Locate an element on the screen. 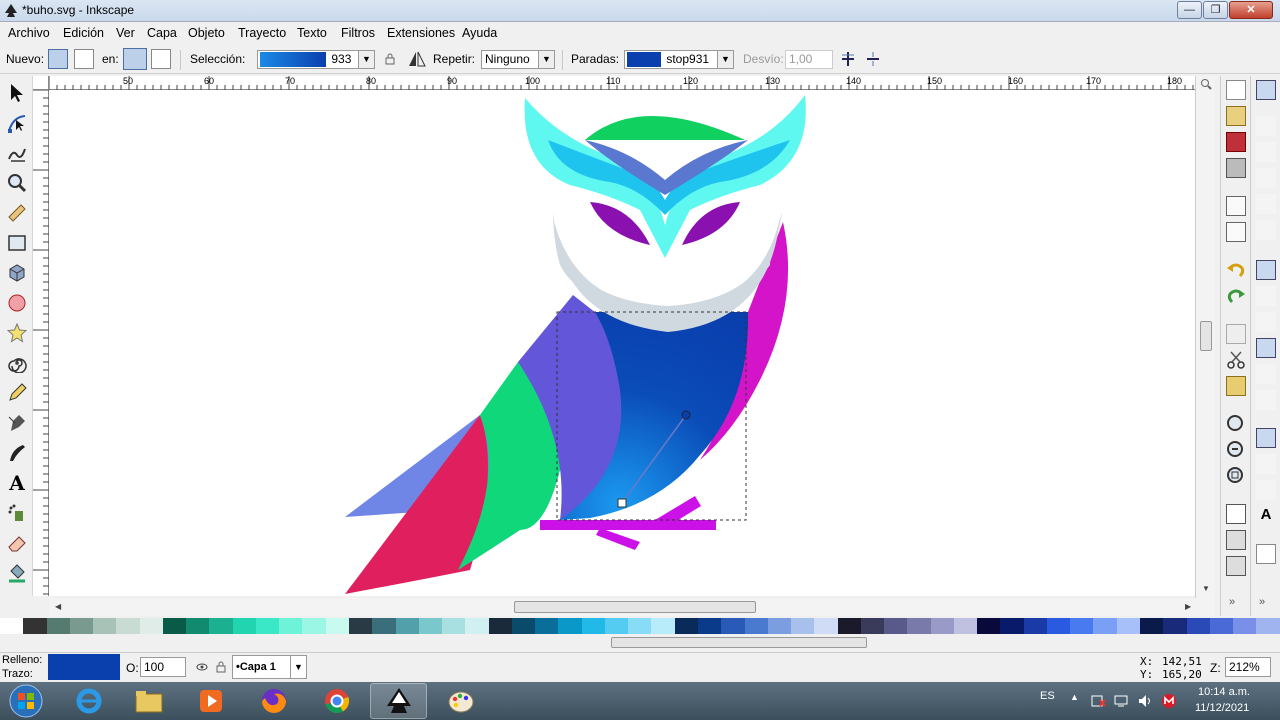 The height and width of the screenshot is (720, 1280). palette-scrollbar is located at coordinates (640, 643).